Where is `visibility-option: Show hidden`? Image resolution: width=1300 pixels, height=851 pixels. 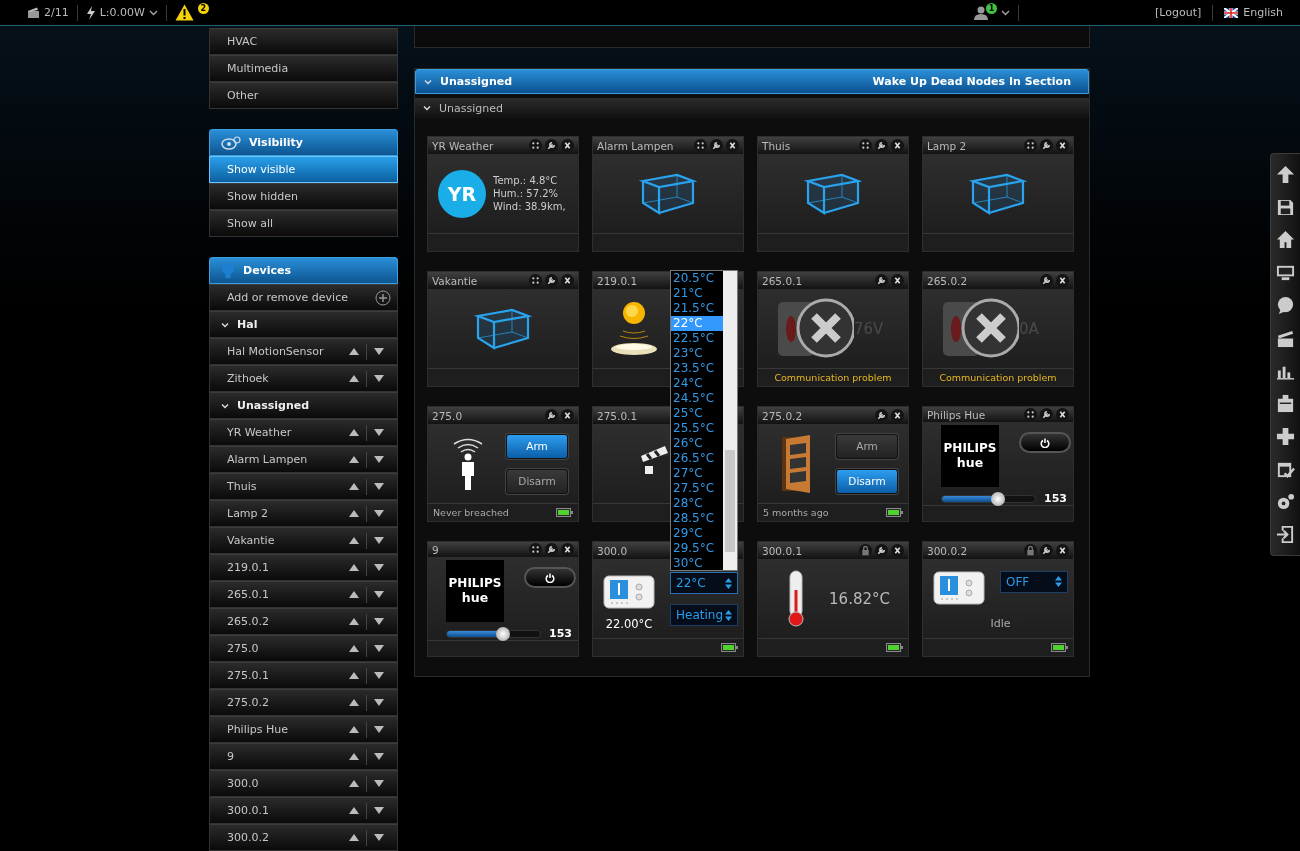
visibility-option: Show hidden is located at coordinates (303, 196).